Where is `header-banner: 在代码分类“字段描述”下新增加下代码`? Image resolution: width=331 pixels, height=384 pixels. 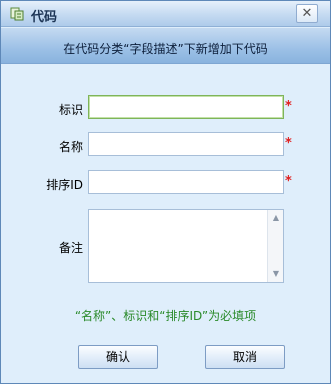 header-banner: 在代码分类“字段描述”下新增加下代码 is located at coordinates (165, 46).